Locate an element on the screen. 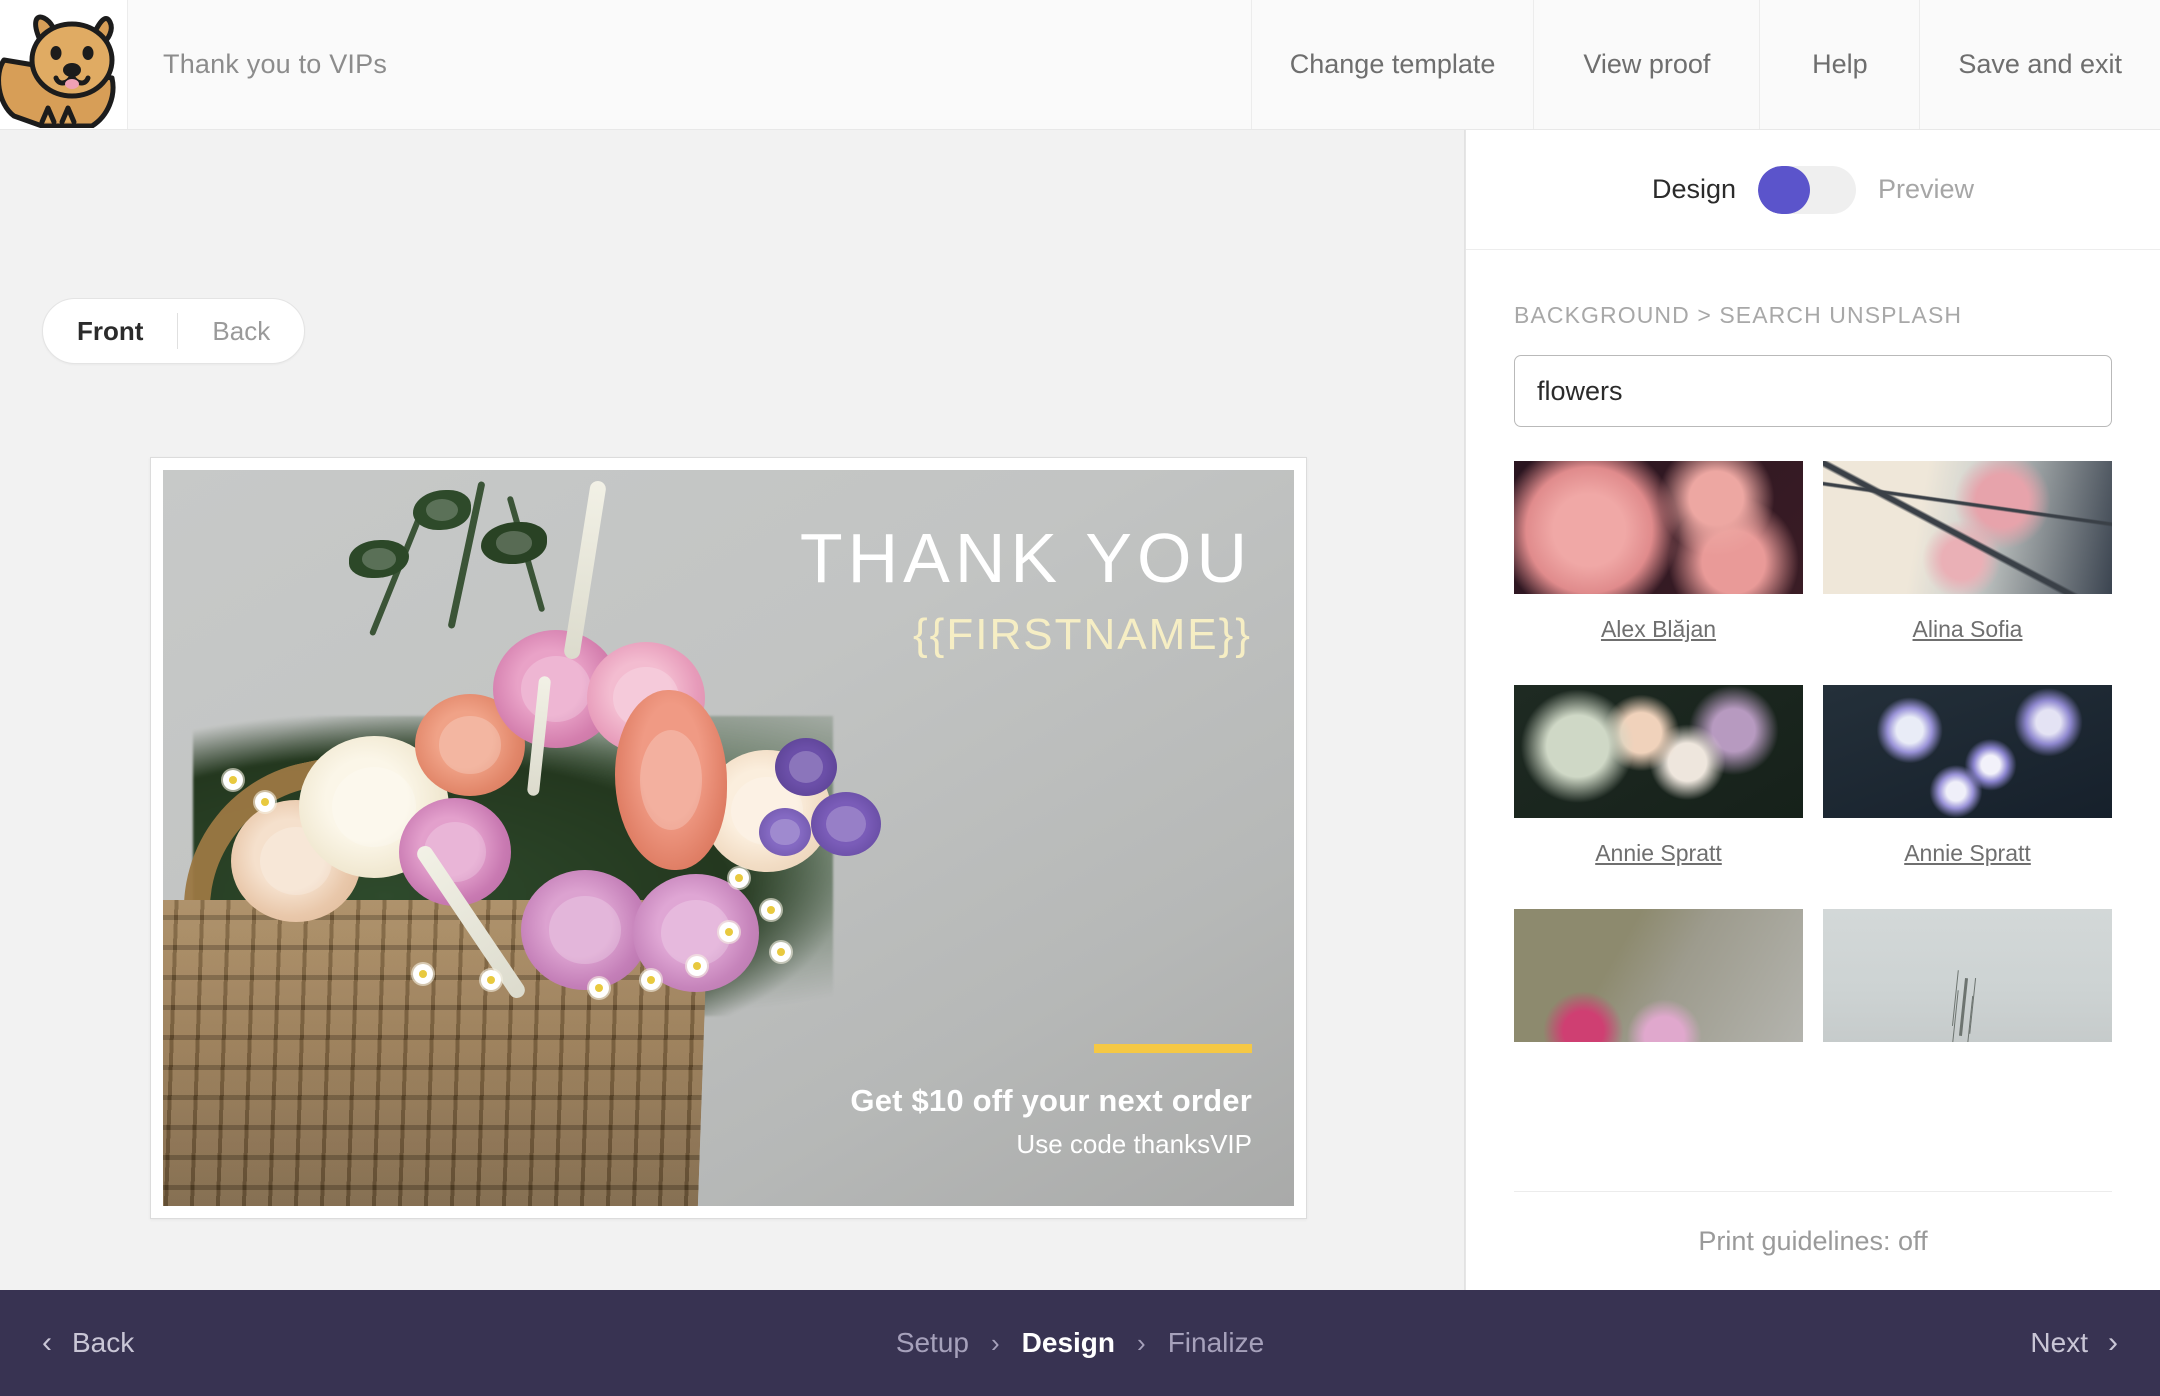 This screenshot has height=1396, width=2160. unsplash-result-item: Alex Blăjan is located at coordinates (1658, 573).